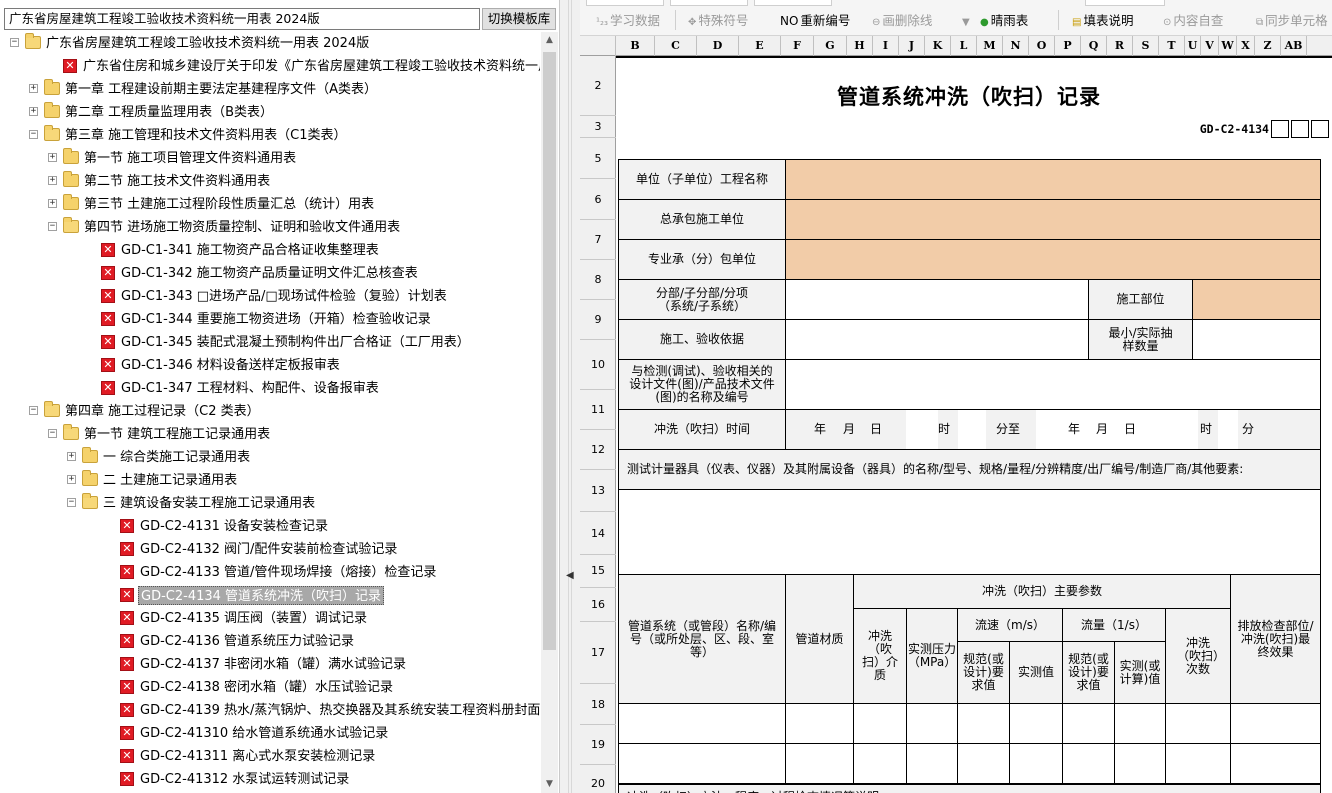 This screenshot has height=793, width=1332. Describe the element at coordinates (1292, 21) in the screenshot. I see `sync-cell-button: ⧉ 同步单元格` at that location.